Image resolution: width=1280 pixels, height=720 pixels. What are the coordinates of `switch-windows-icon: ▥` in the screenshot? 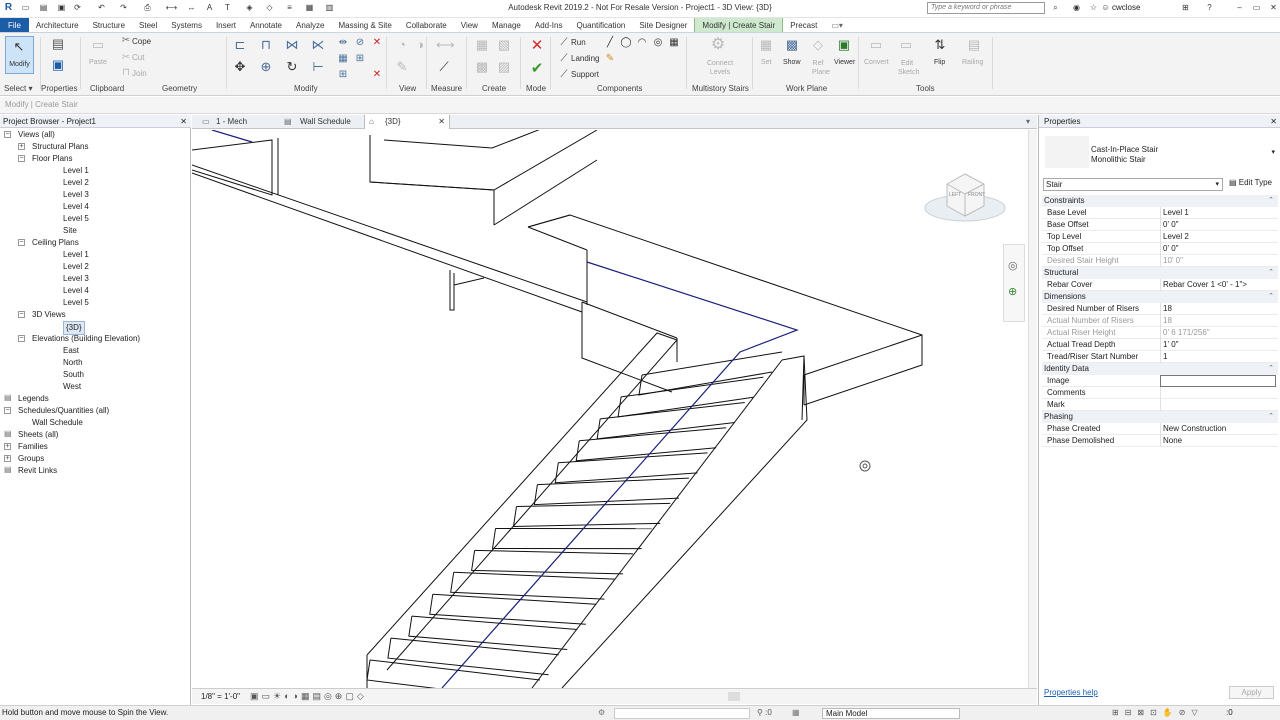 It's located at (329, 7).